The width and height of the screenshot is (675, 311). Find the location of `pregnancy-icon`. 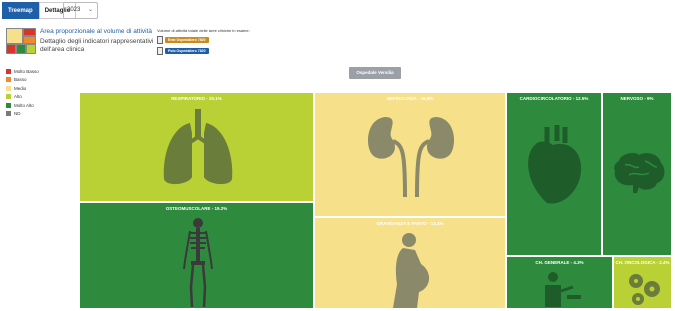

pregnancy-icon is located at coordinates (411, 270).